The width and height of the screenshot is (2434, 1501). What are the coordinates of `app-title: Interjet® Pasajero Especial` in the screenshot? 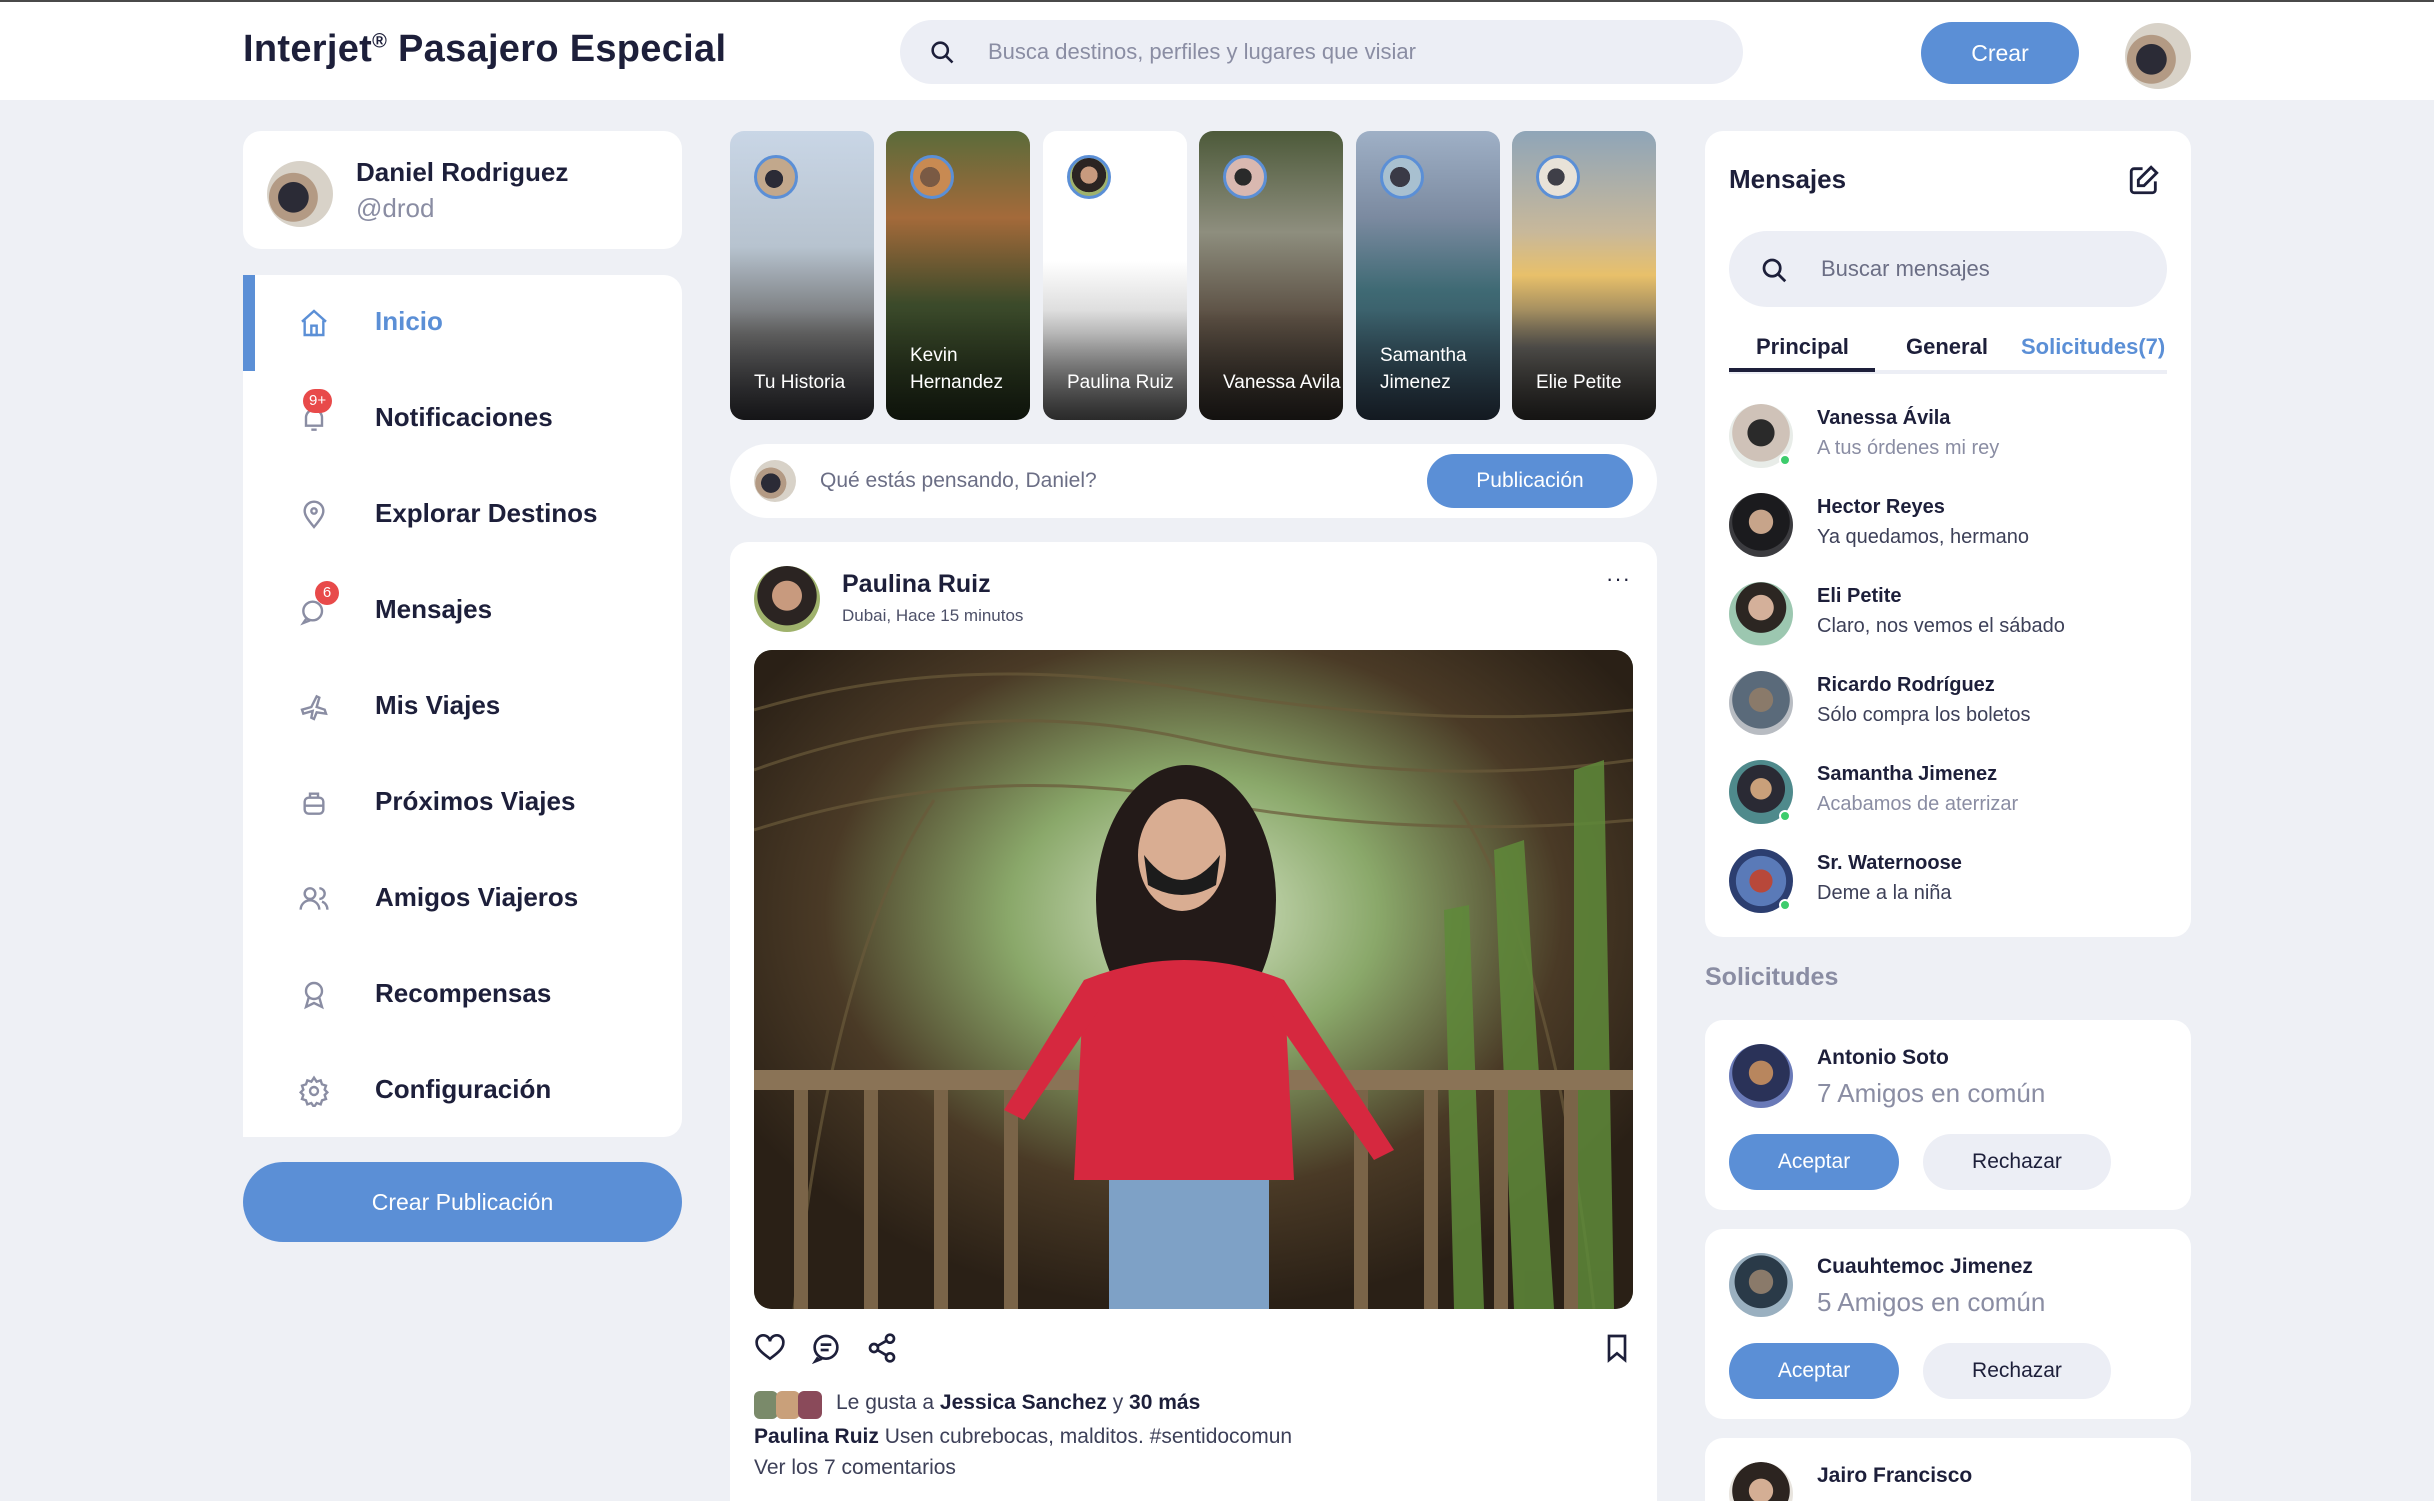 It's located at (484, 49).